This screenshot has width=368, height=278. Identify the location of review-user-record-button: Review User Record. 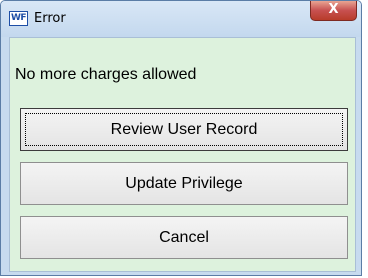
(184, 129).